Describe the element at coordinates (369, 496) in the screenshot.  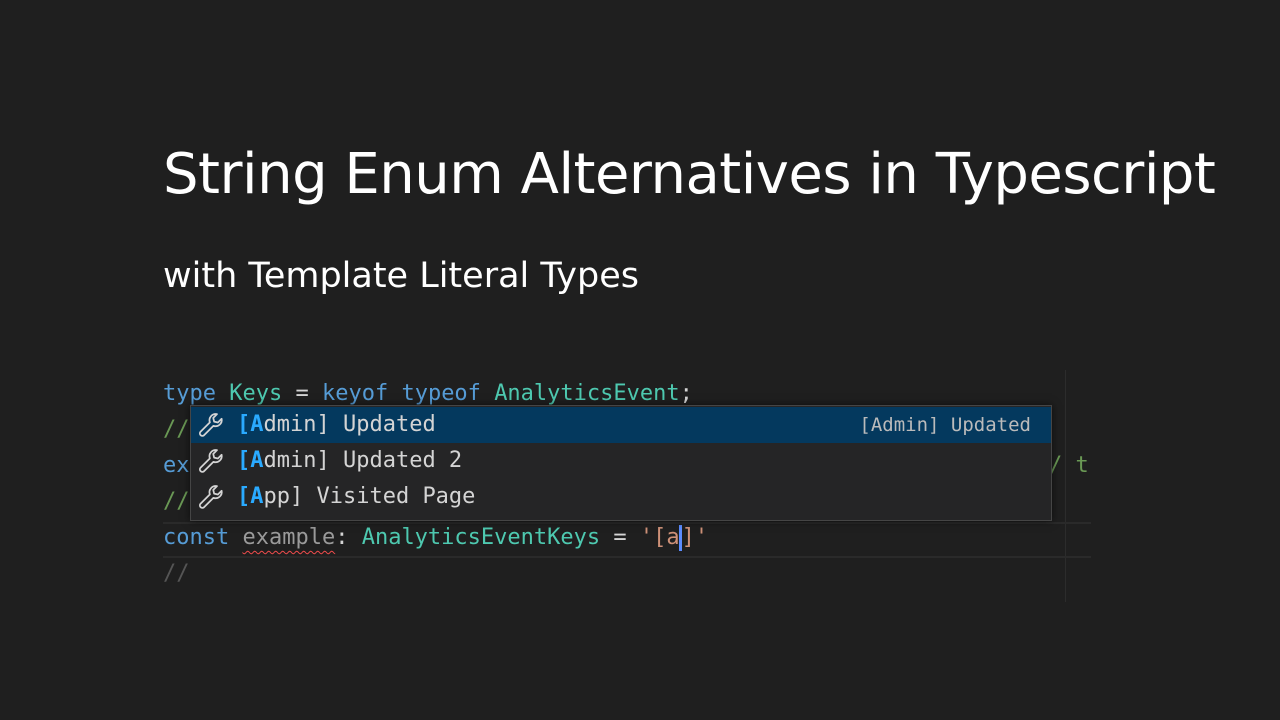
I see `suggestion-label-rest: pp] Visited Page` at that location.